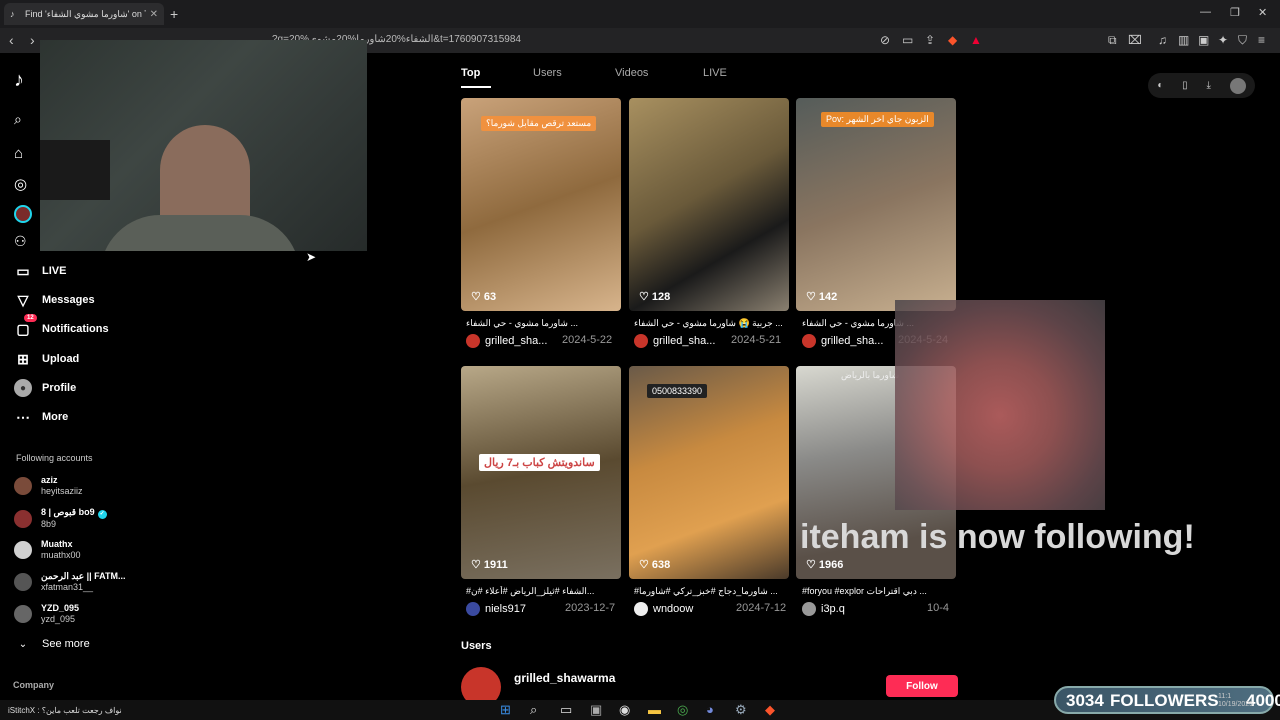 Image resolution: width=1280 pixels, height=720 pixels. Describe the element at coordinates (930, 40) in the screenshot. I see `share-icon: ⇪` at that location.